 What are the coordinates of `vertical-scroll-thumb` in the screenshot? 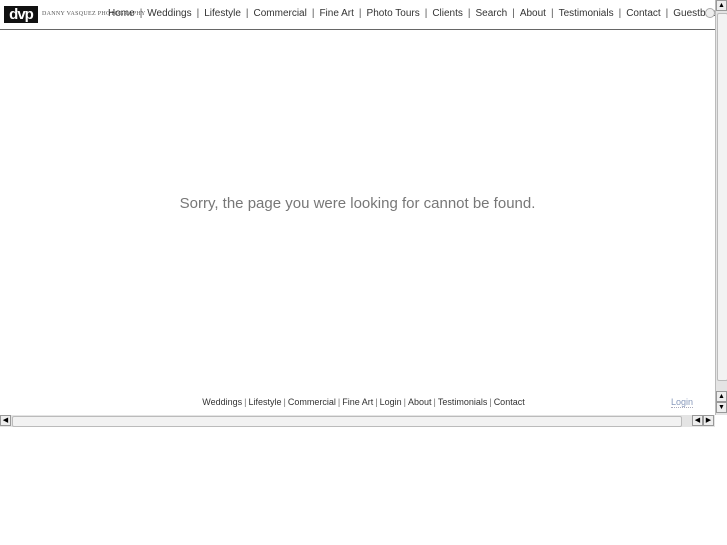 It's located at (722, 197).